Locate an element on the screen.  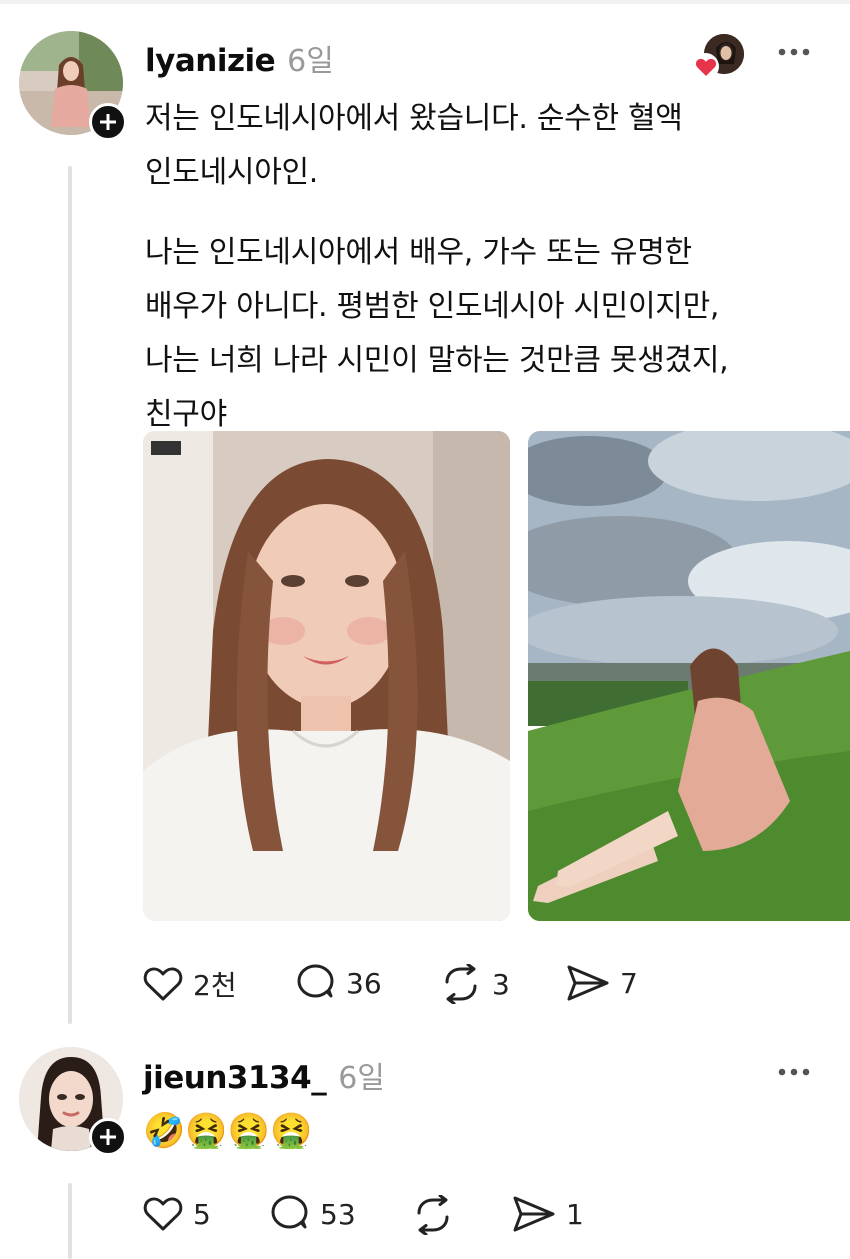
repost-count: 3 is located at coordinates (501, 984).